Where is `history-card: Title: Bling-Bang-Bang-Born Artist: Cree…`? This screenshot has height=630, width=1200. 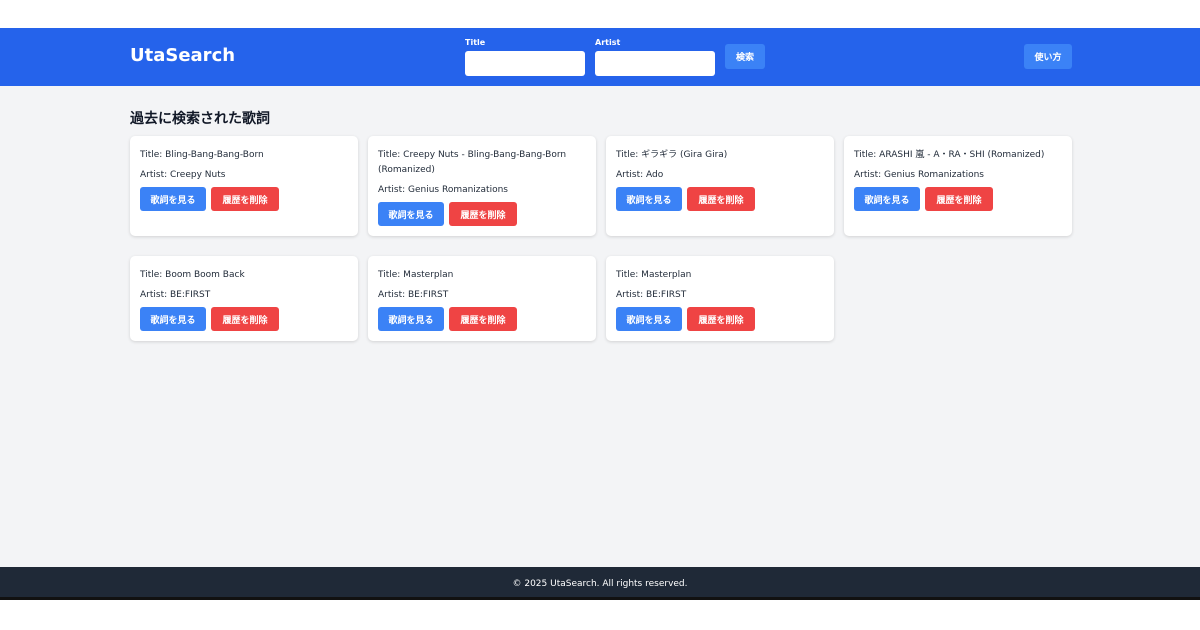
history-card: Title: Bling-Bang-Bang-Born Artist: Cree… is located at coordinates (244, 186).